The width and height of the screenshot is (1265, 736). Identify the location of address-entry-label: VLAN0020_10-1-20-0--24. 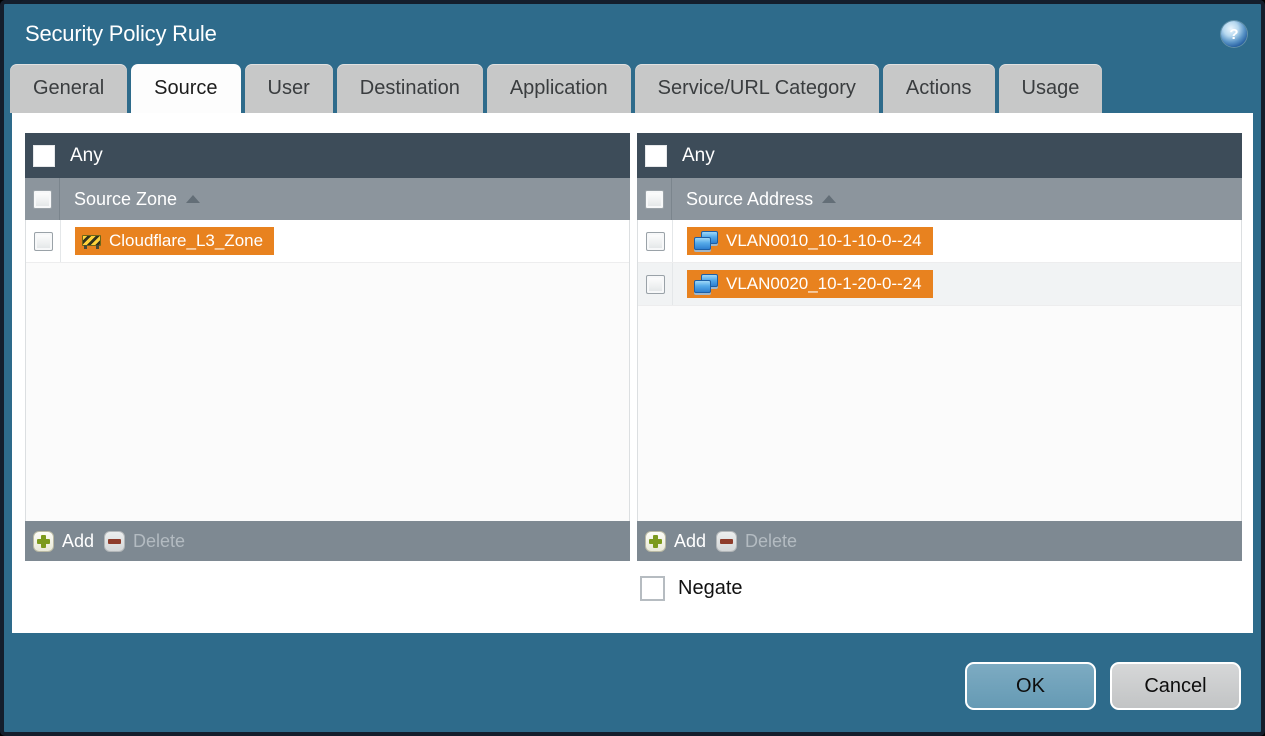
(824, 283).